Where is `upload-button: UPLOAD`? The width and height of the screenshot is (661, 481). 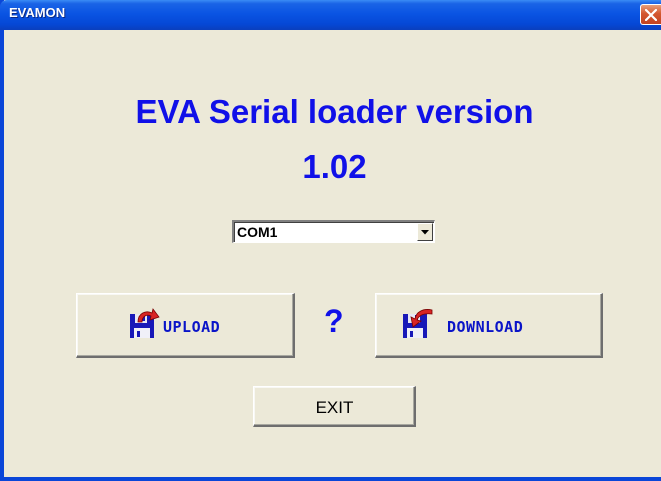 upload-button: UPLOAD is located at coordinates (185, 325).